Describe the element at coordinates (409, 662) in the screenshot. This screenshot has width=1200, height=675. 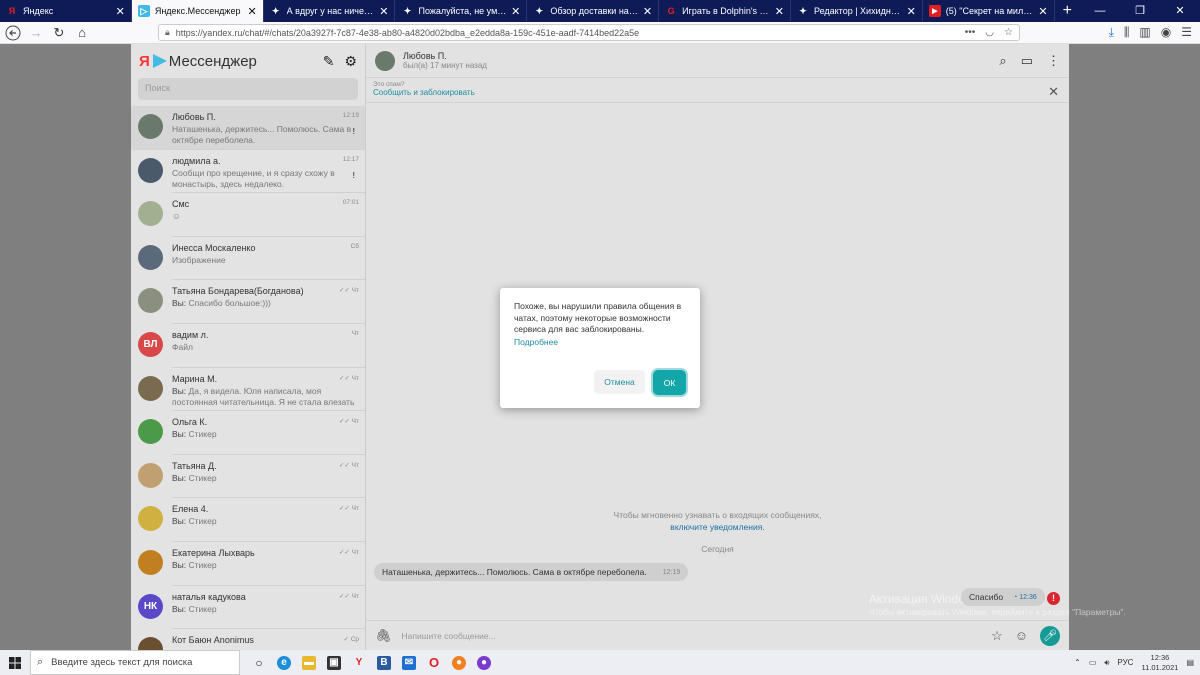
I see `mail-icon: ✉` at that location.